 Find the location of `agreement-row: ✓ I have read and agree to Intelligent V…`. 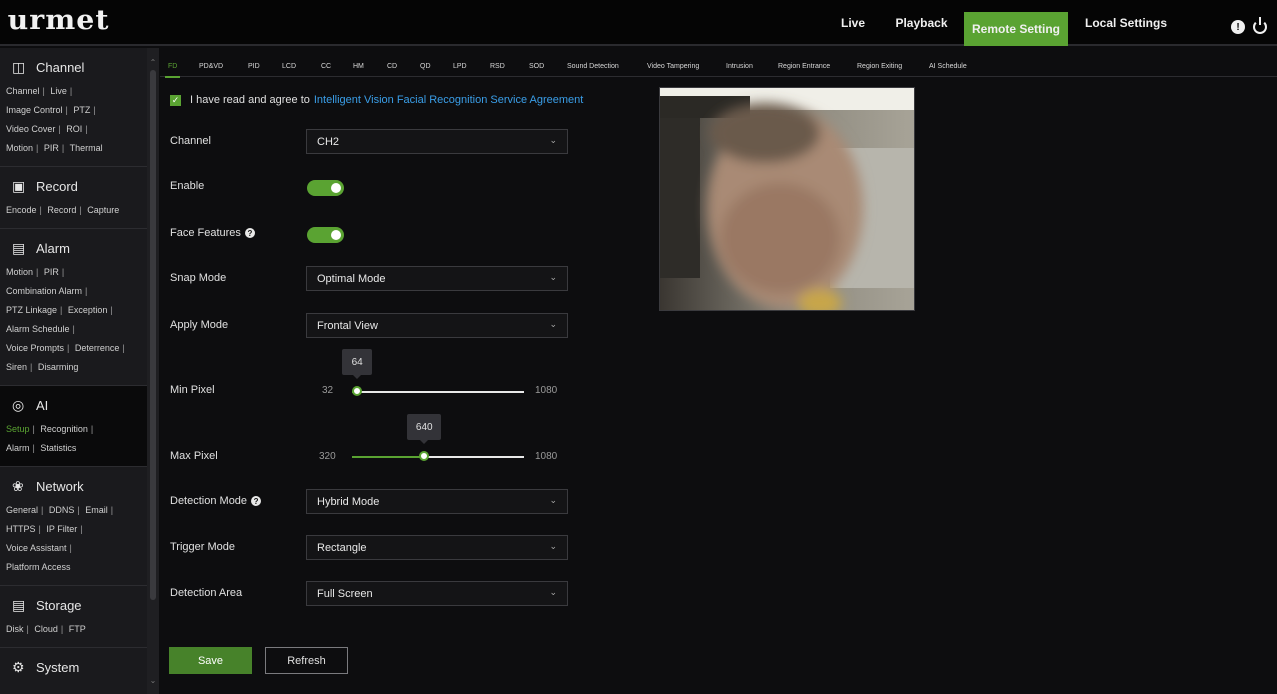

agreement-row: ✓ I have read and agree to Intelligent V… is located at coordinates (376, 100).